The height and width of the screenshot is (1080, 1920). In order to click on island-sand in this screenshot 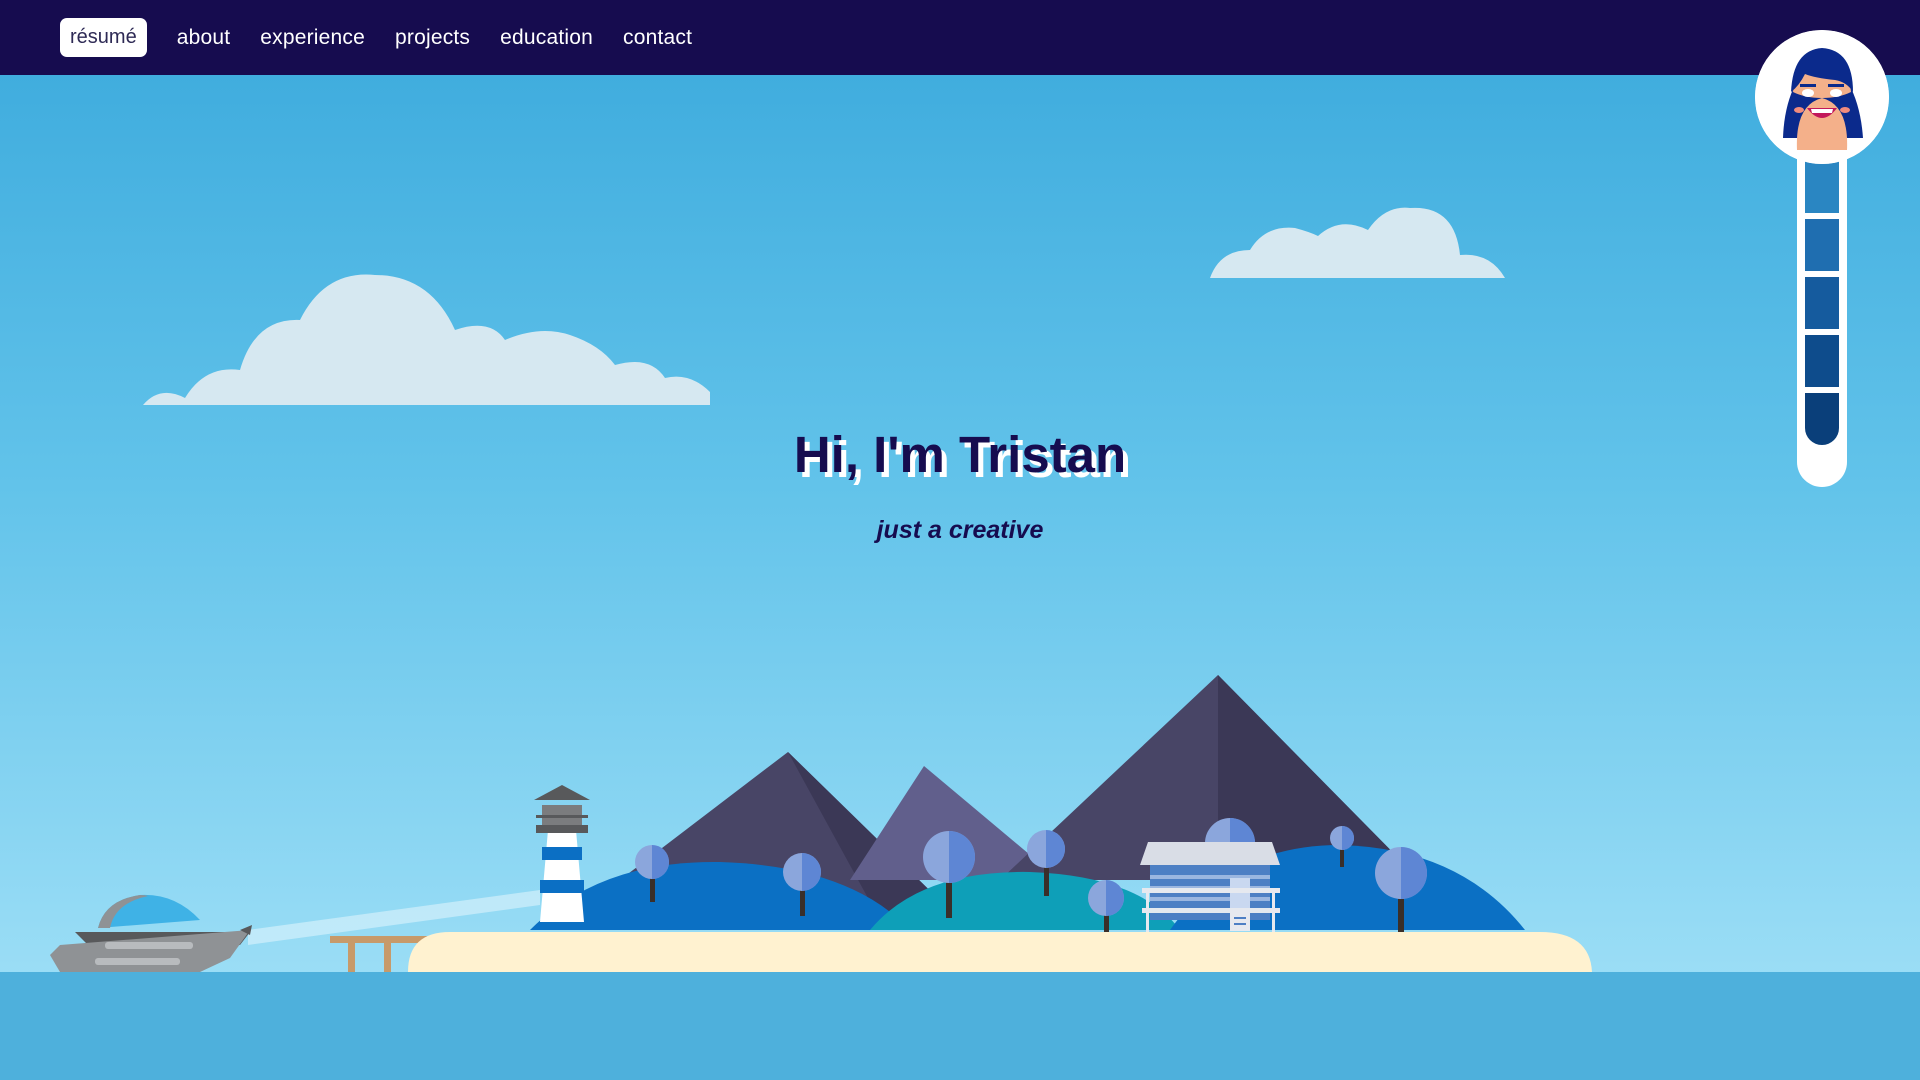, I will do `click(1000, 952)`.